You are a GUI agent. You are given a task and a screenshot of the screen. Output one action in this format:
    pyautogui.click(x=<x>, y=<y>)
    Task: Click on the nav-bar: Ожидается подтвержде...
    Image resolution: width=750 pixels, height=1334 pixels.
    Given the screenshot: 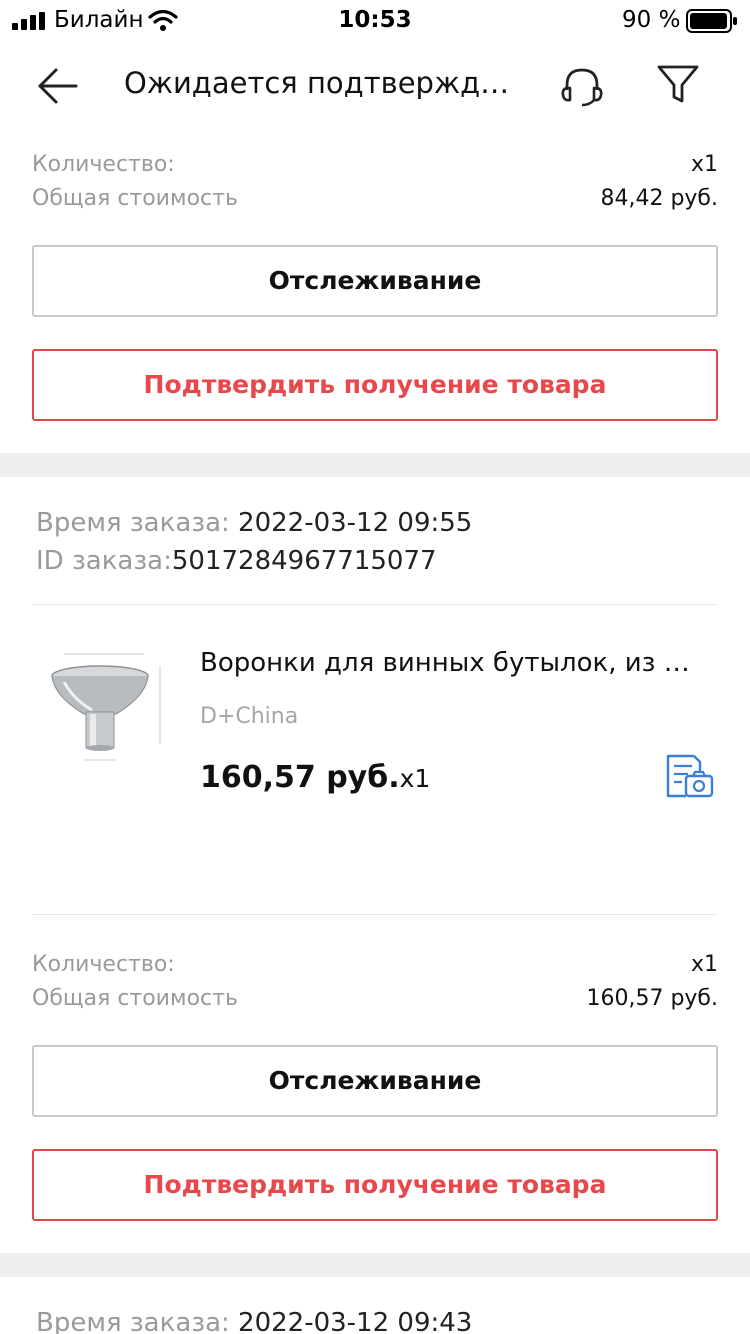 What is the action you would take?
    pyautogui.click(x=375, y=87)
    